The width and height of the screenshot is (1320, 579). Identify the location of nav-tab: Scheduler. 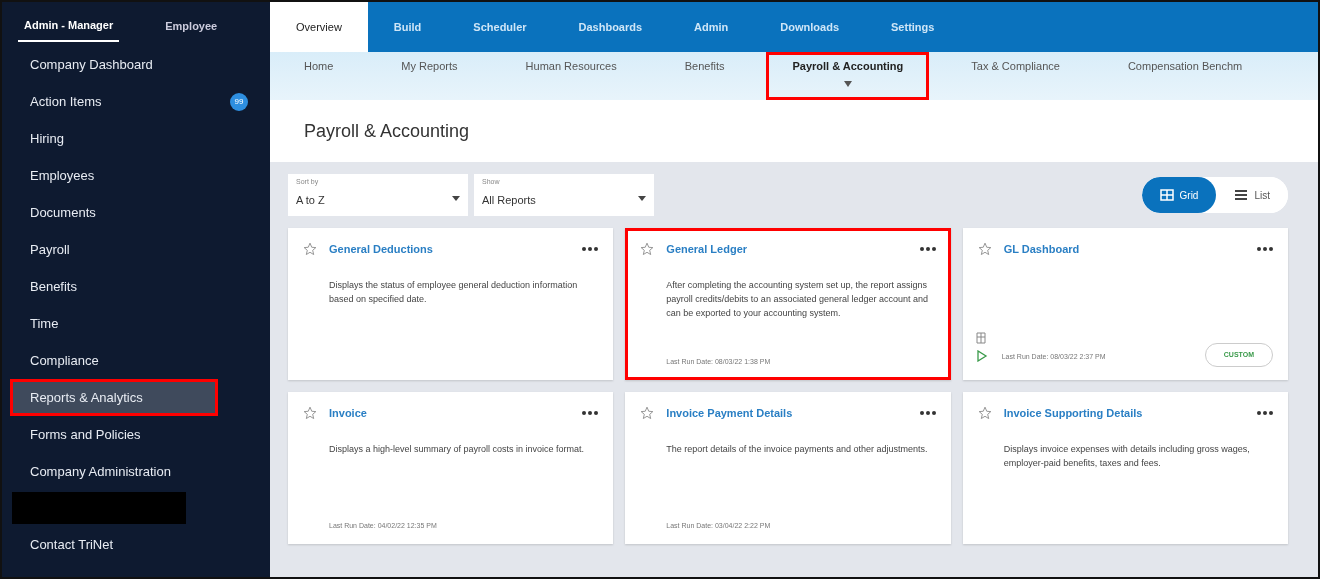
(500, 27).